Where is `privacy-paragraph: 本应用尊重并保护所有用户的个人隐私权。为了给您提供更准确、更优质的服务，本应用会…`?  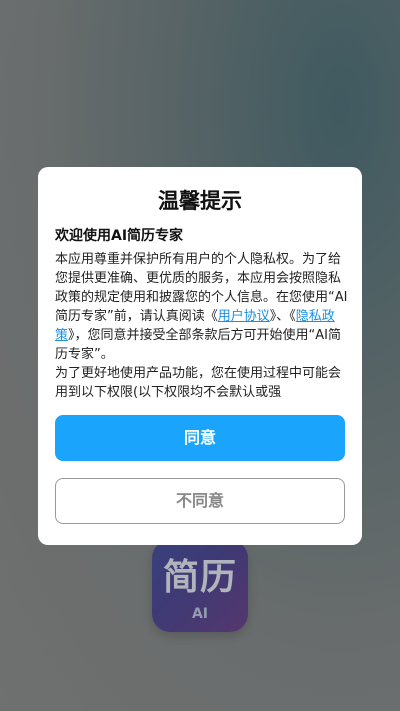
privacy-paragraph: 本应用尊重并保护所有用户的个人隐私权。为了给您提供更准确、更优质的服务，本应用会… is located at coordinates (202, 307).